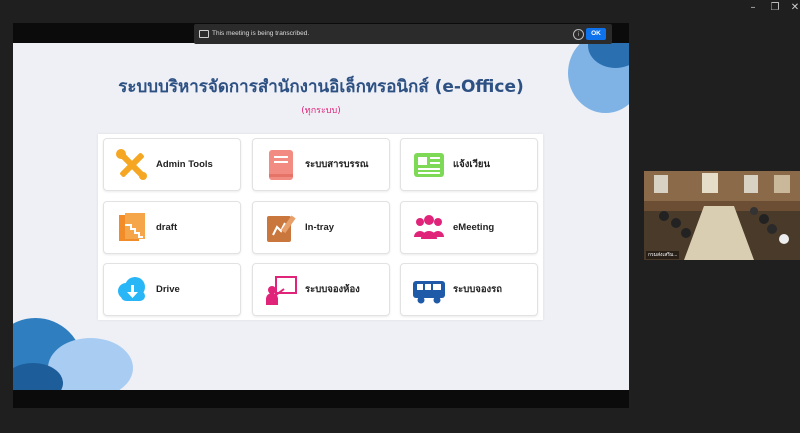 The height and width of the screenshot is (433, 800). I want to click on minimize-button: –, so click(753, 8).